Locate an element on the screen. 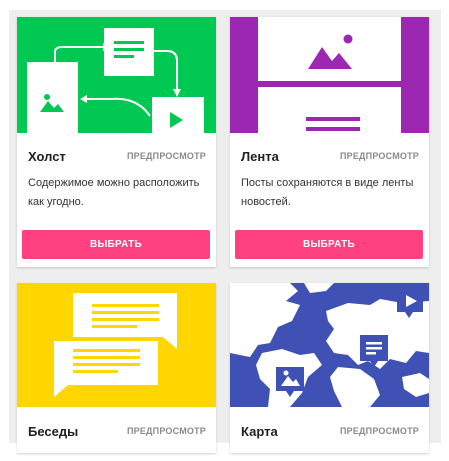 The width and height of the screenshot is (449, 461). map-illustration is located at coordinates (329, 345).